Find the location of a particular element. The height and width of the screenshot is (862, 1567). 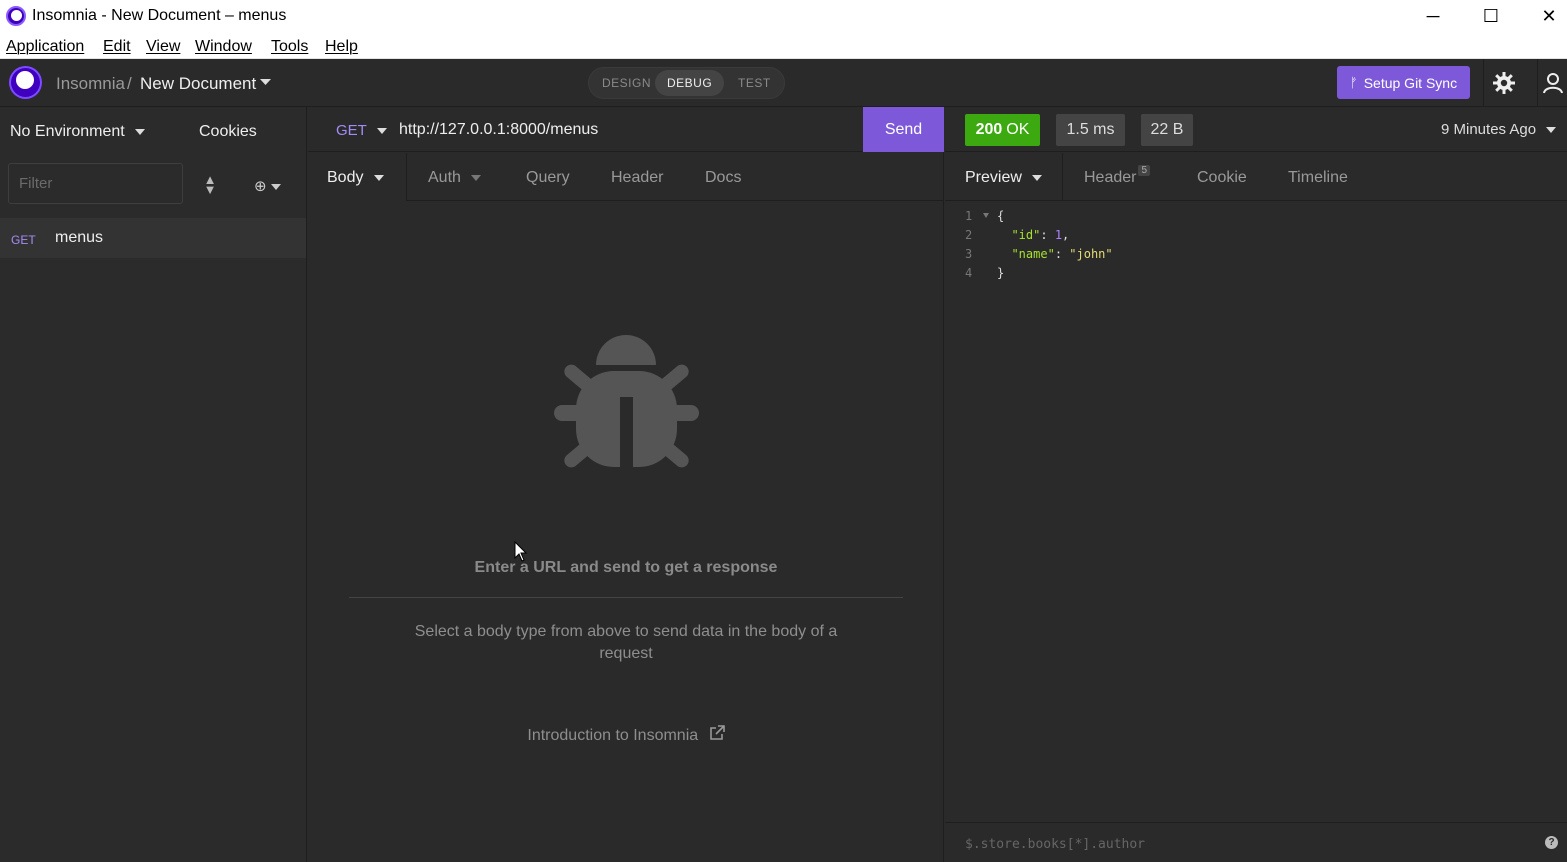

status-text: OK is located at coordinates (1018, 129).